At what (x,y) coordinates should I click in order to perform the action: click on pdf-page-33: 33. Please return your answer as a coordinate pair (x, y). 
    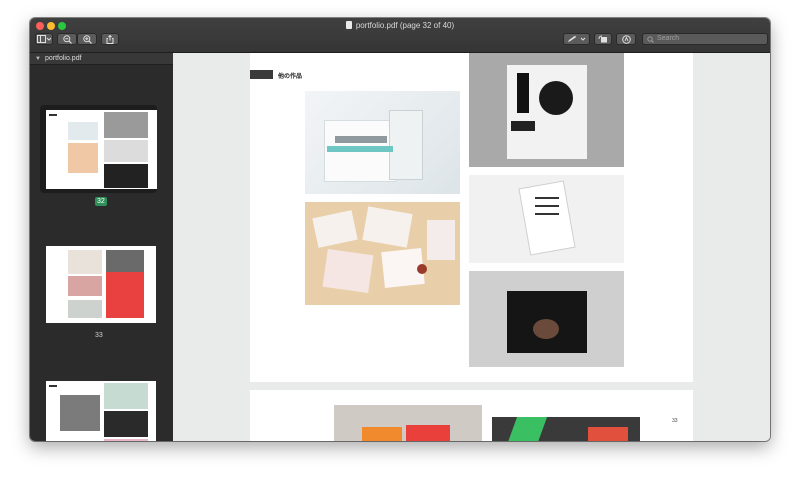
    Looking at the image, I should click on (471, 415).